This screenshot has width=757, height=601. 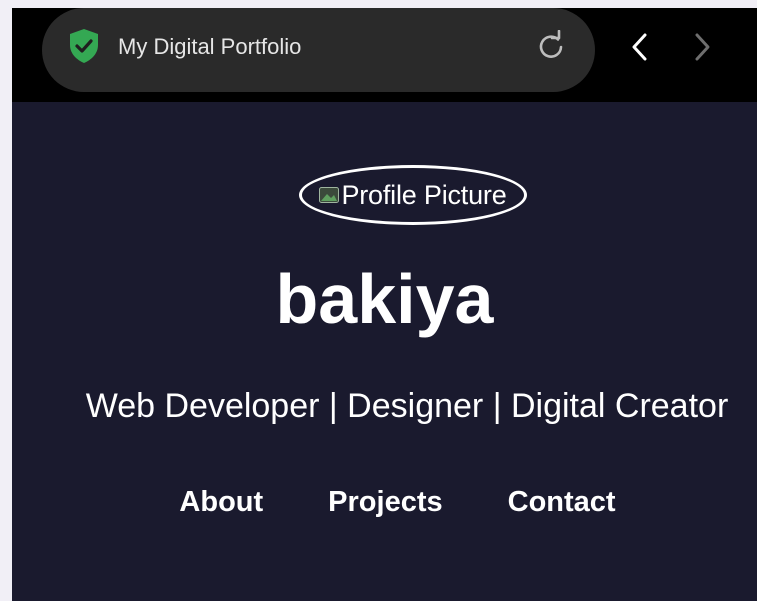 What do you see at coordinates (562, 502) in the screenshot?
I see `nav-link-contact: Contact` at bounding box center [562, 502].